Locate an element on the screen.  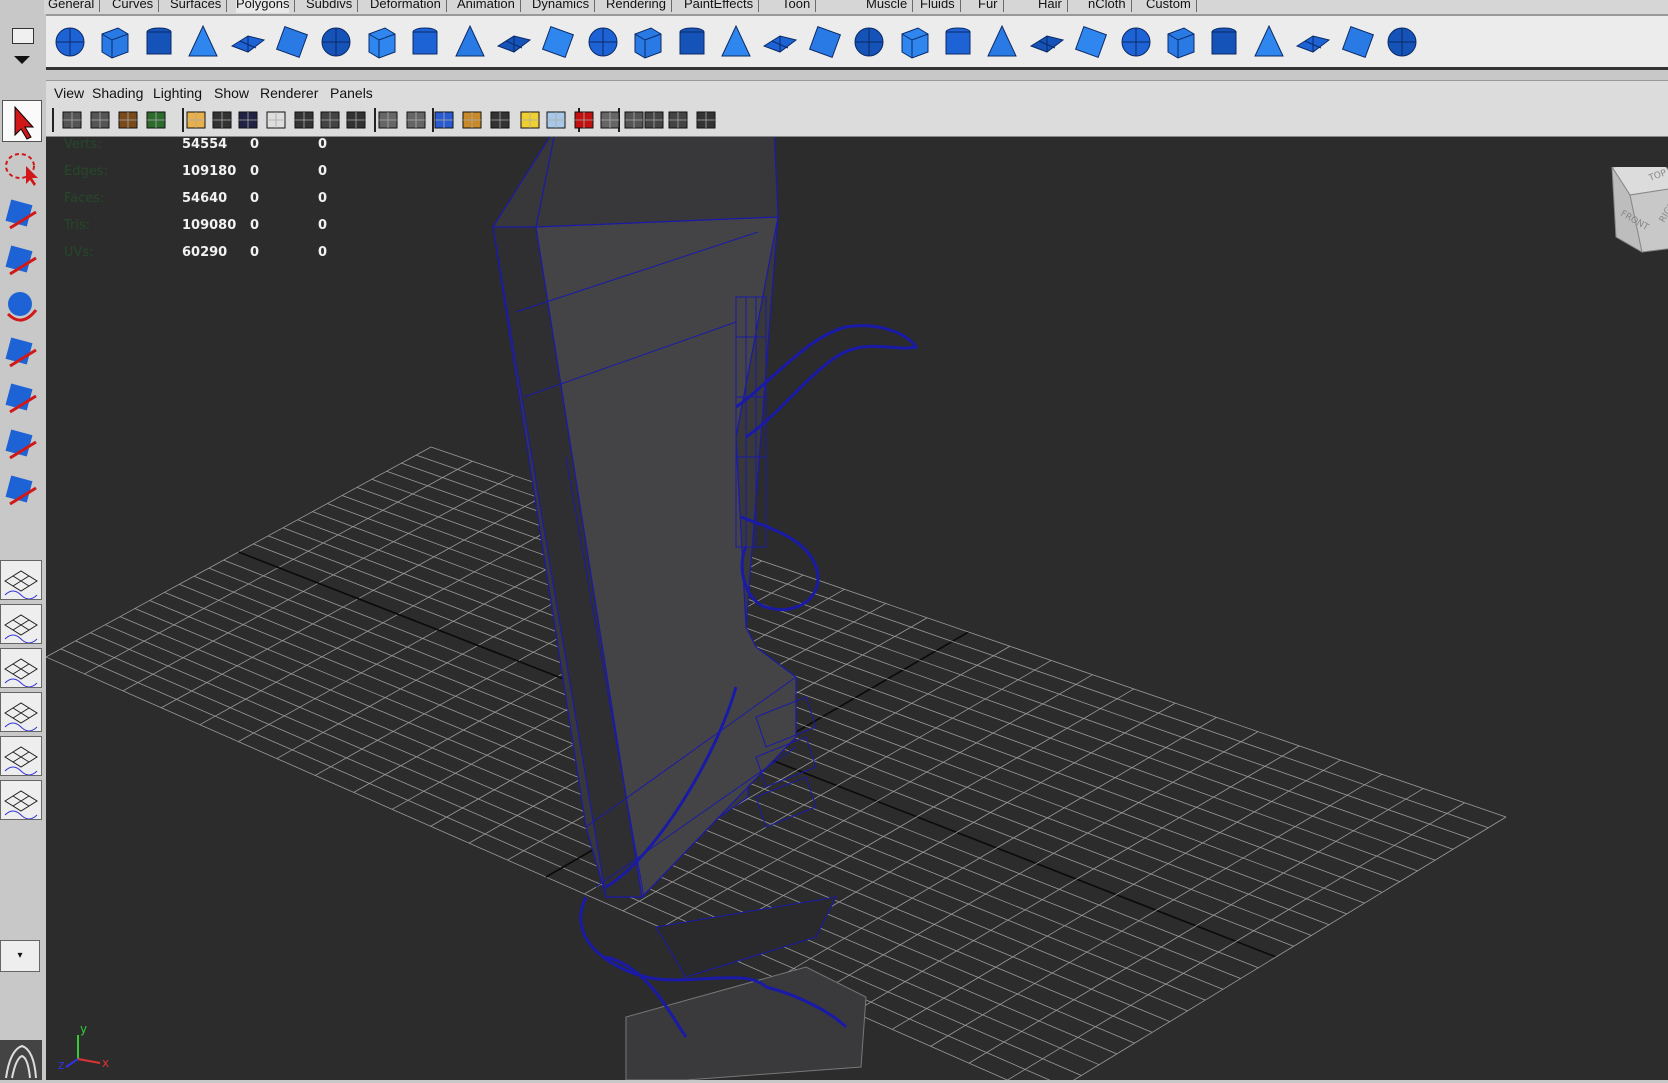
lasso-tool-icon is located at coordinates (22, 167).